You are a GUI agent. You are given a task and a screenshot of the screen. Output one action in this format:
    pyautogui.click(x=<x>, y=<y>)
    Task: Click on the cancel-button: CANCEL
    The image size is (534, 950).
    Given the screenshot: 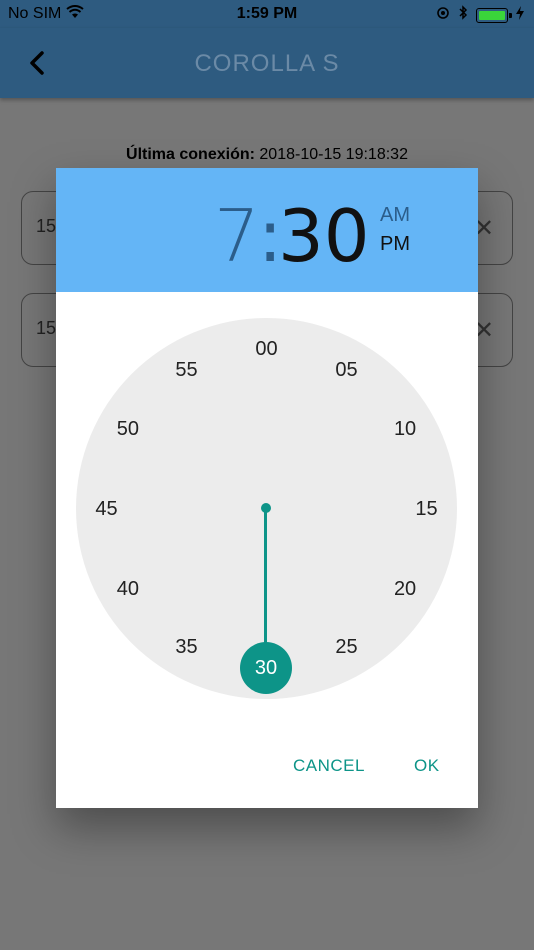 What is the action you would take?
    pyautogui.click(x=329, y=766)
    